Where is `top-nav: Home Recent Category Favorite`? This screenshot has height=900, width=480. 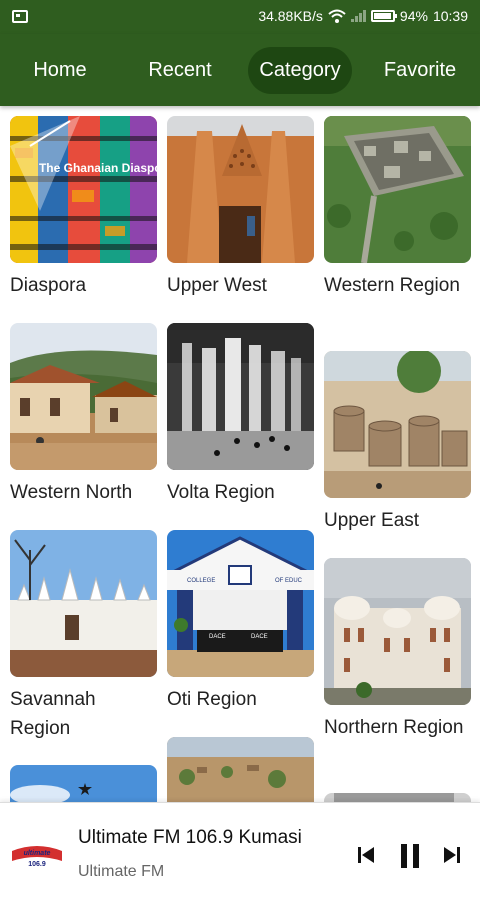 top-nav: Home Recent Category Favorite is located at coordinates (240, 70).